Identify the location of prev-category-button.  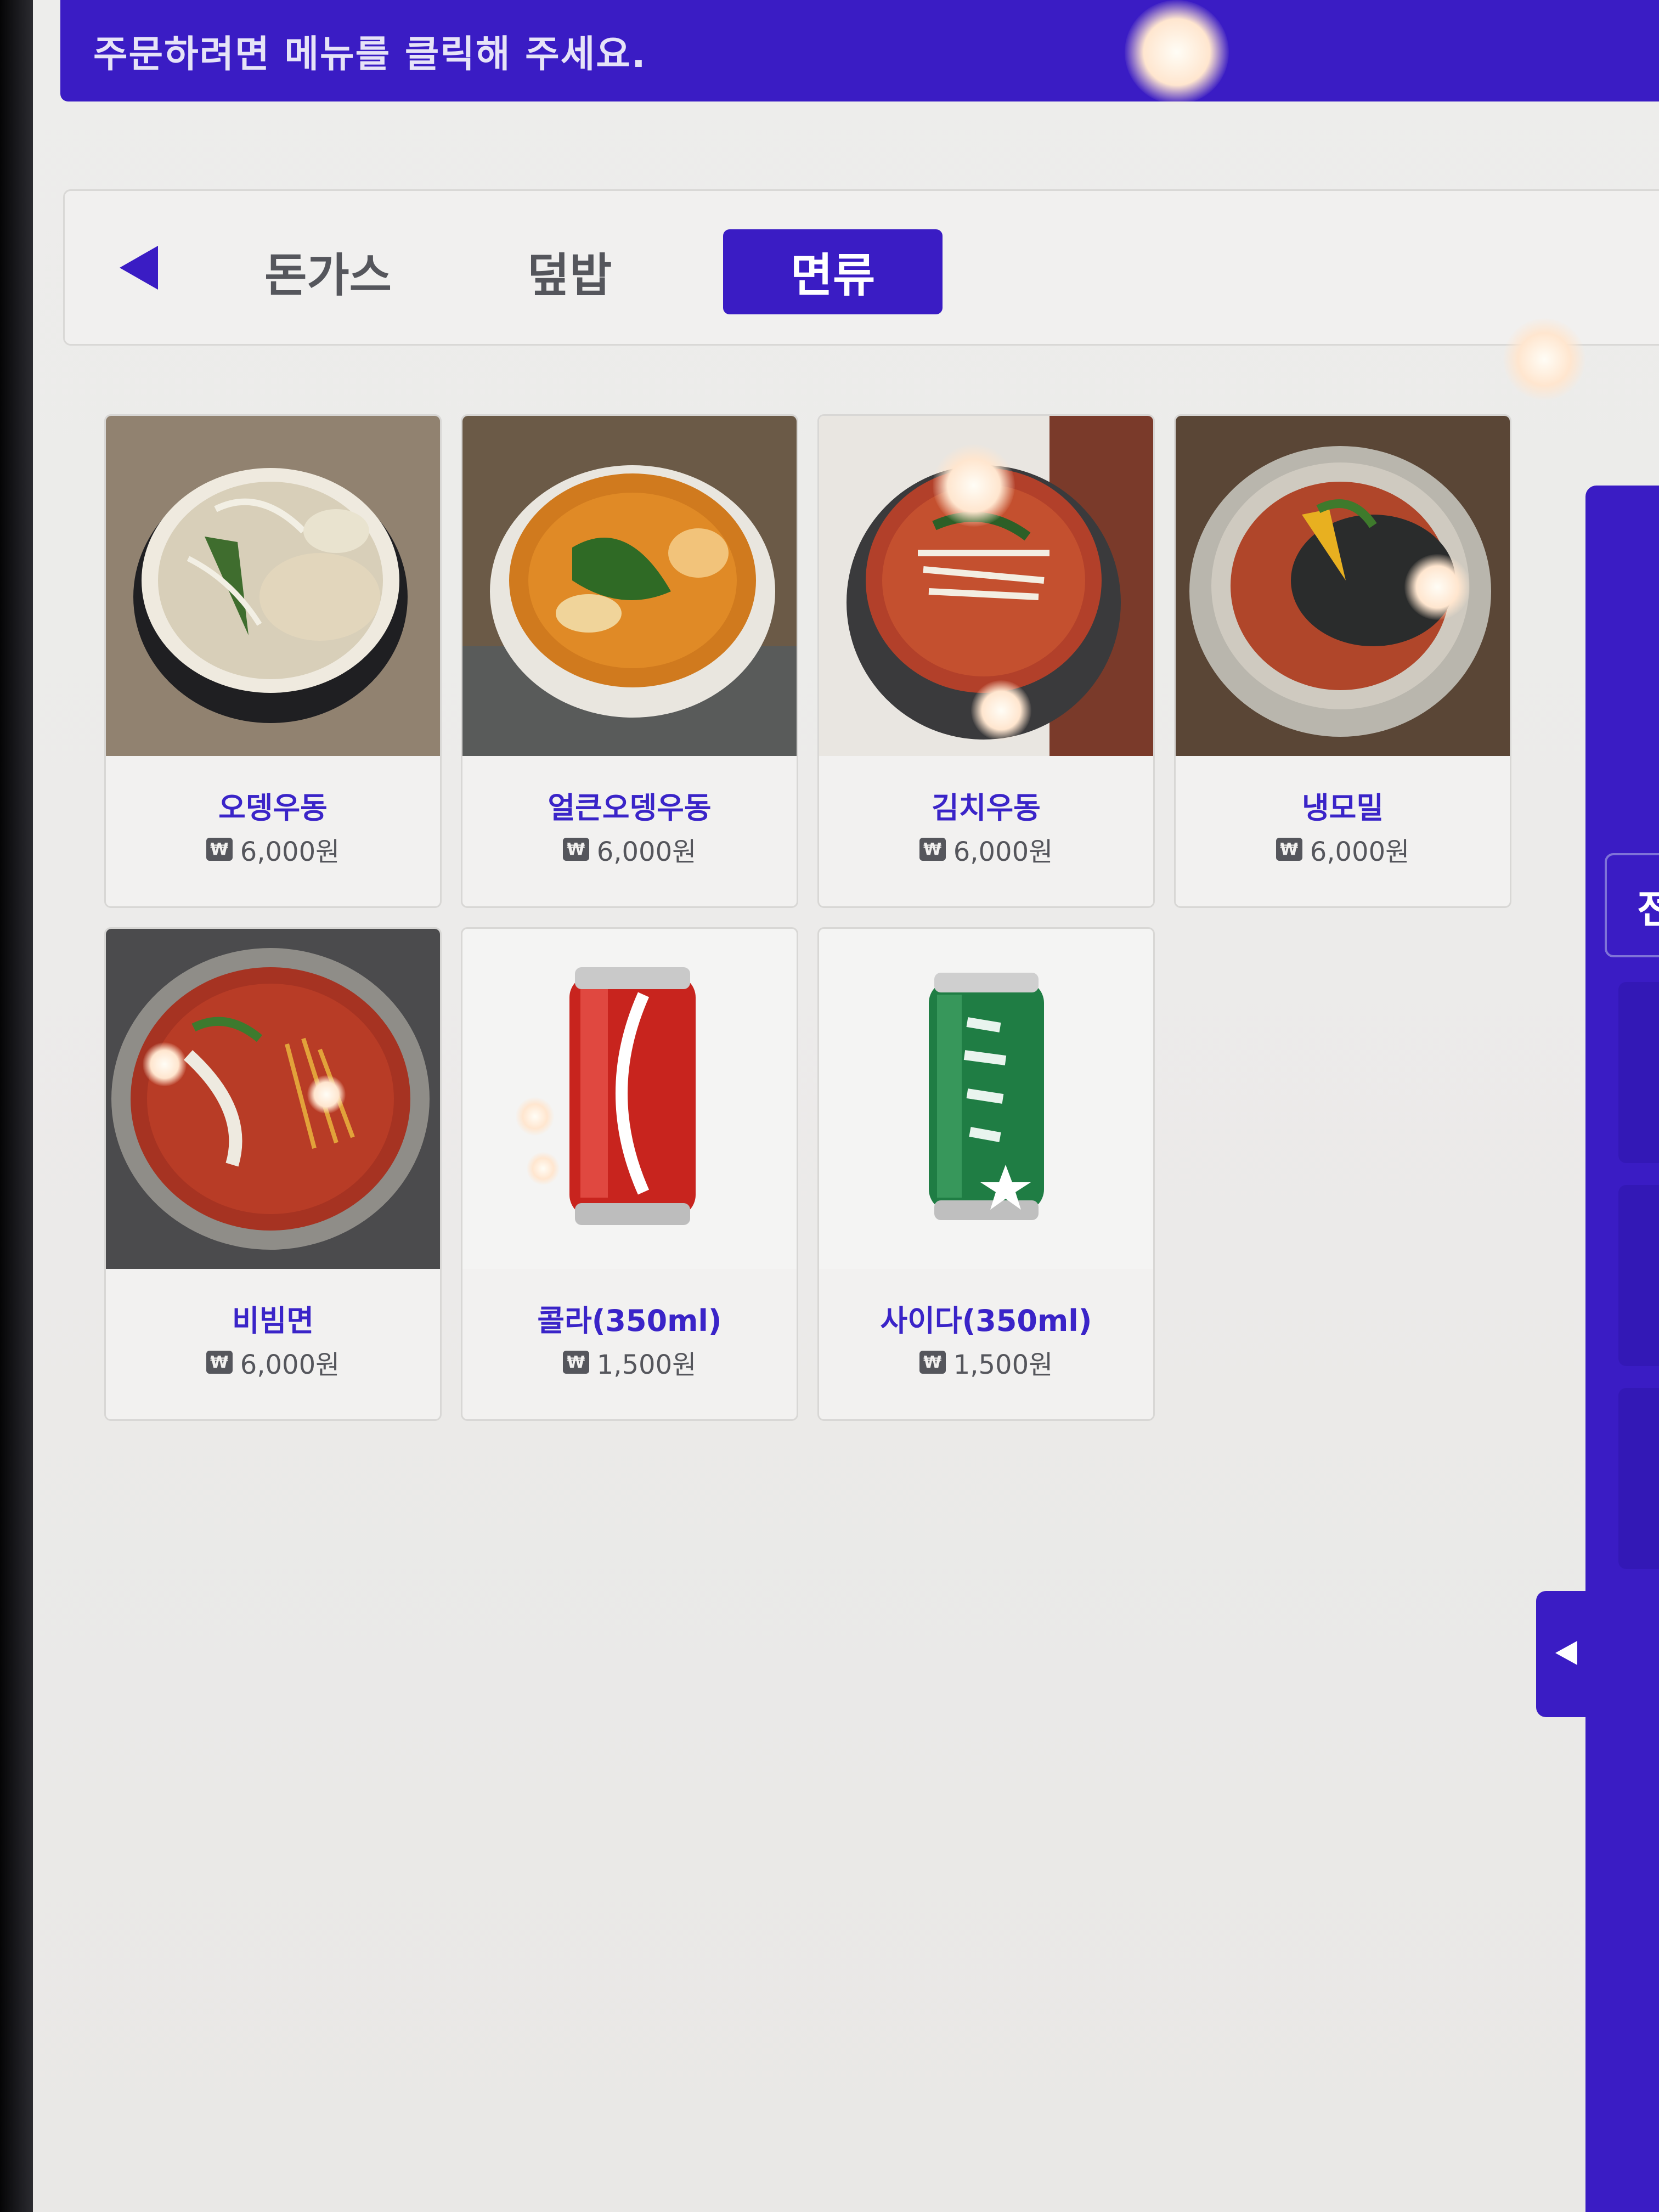
(139, 268).